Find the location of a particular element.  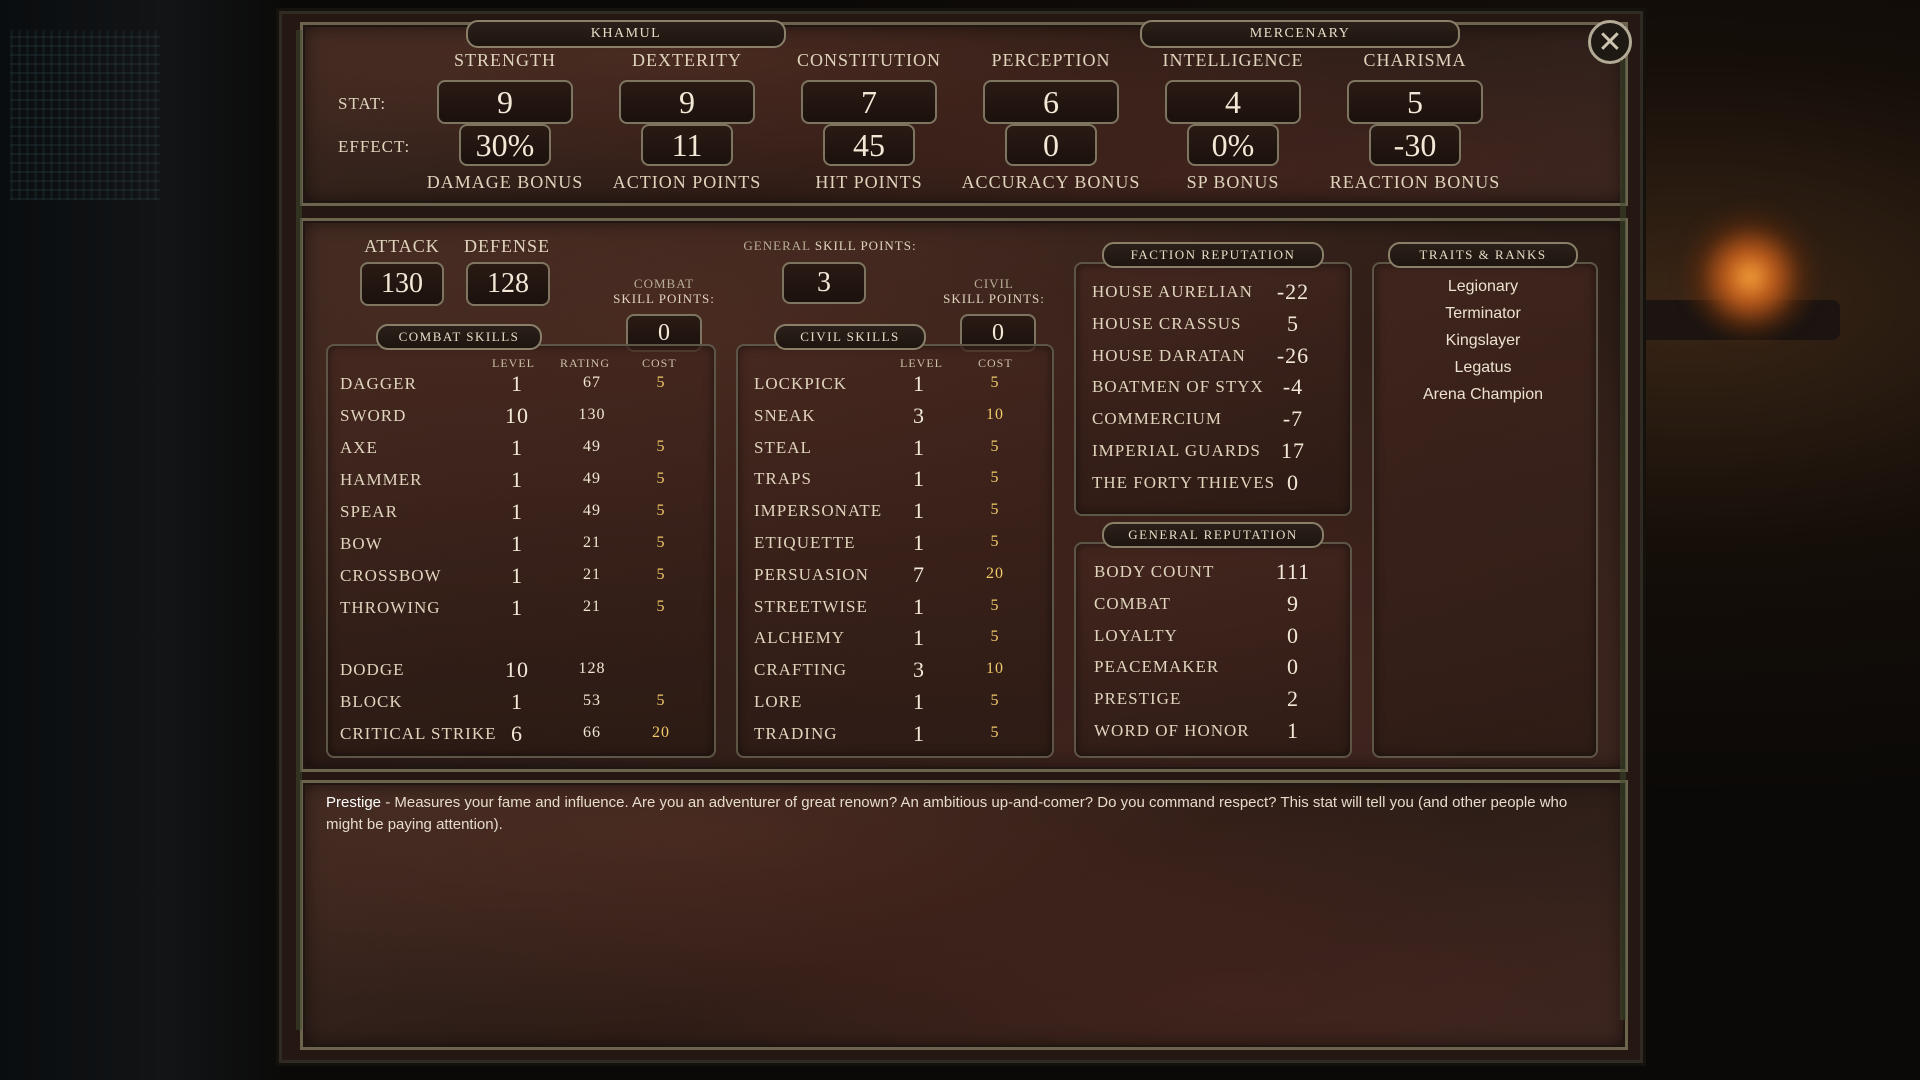

combat-skill-row: CRITICAL STRIKE 6 66 20 is located at coordinates (520, 735).